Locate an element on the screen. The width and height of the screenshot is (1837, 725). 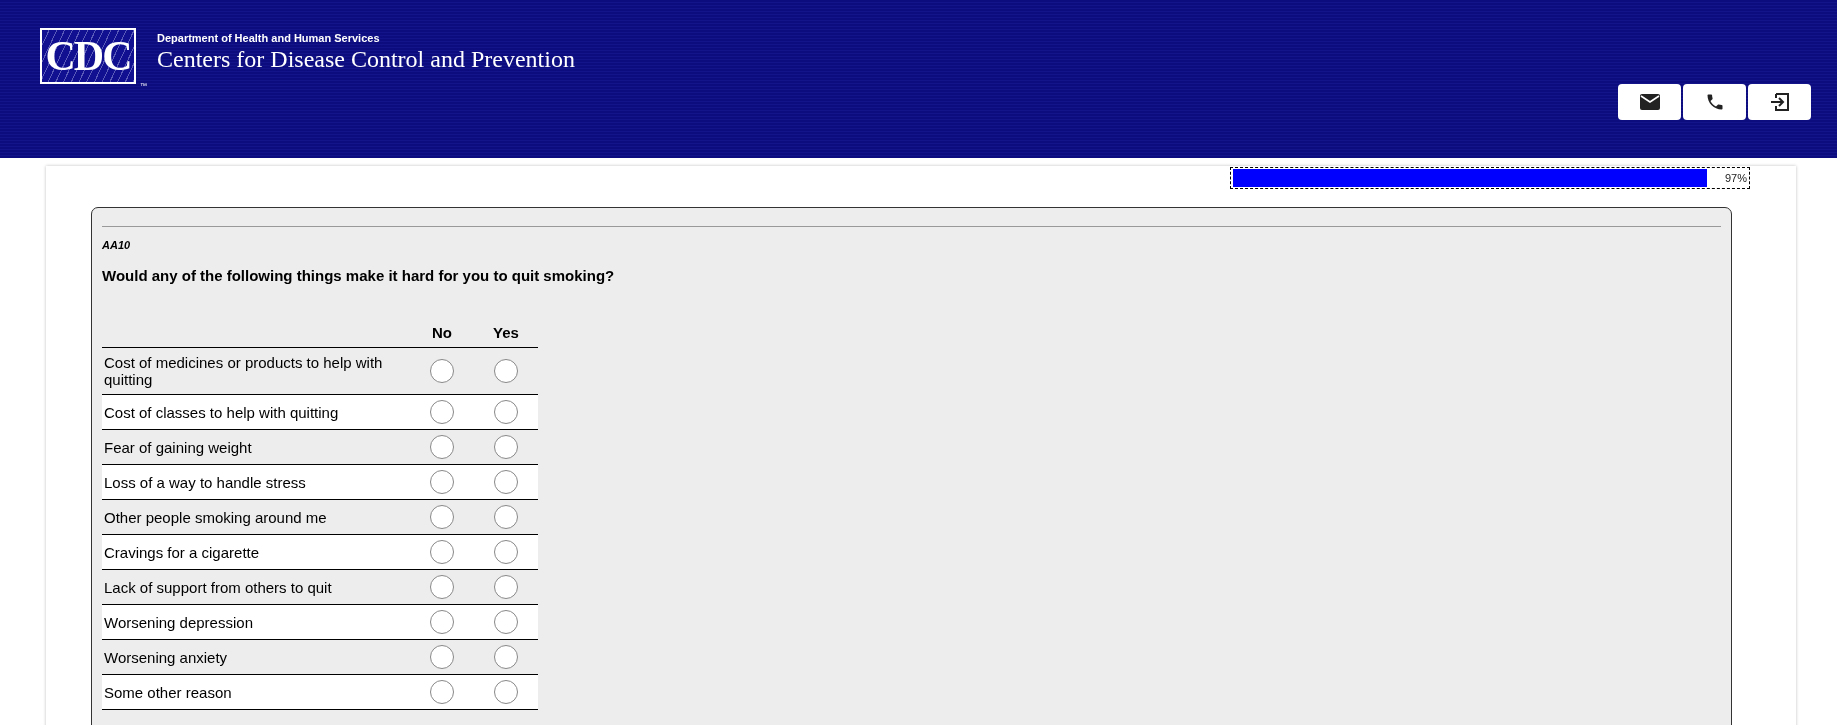
row-label: Cravings for a cigarette is located at coordinates (256, 552).